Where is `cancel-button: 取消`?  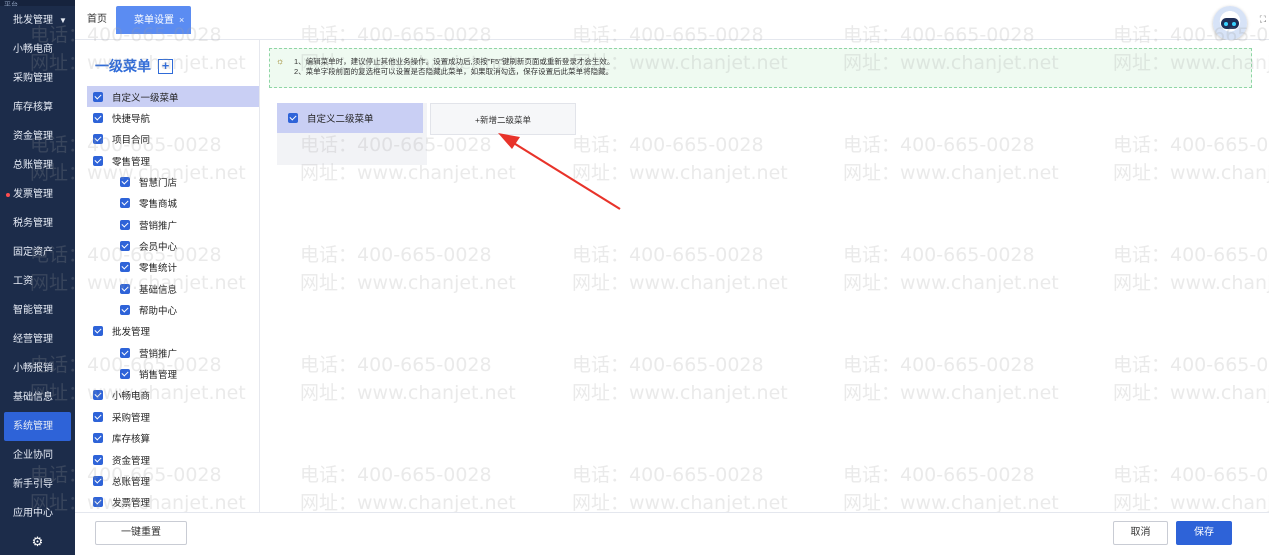 cancel-button: 取消 is located at coordinates (1140, 533).